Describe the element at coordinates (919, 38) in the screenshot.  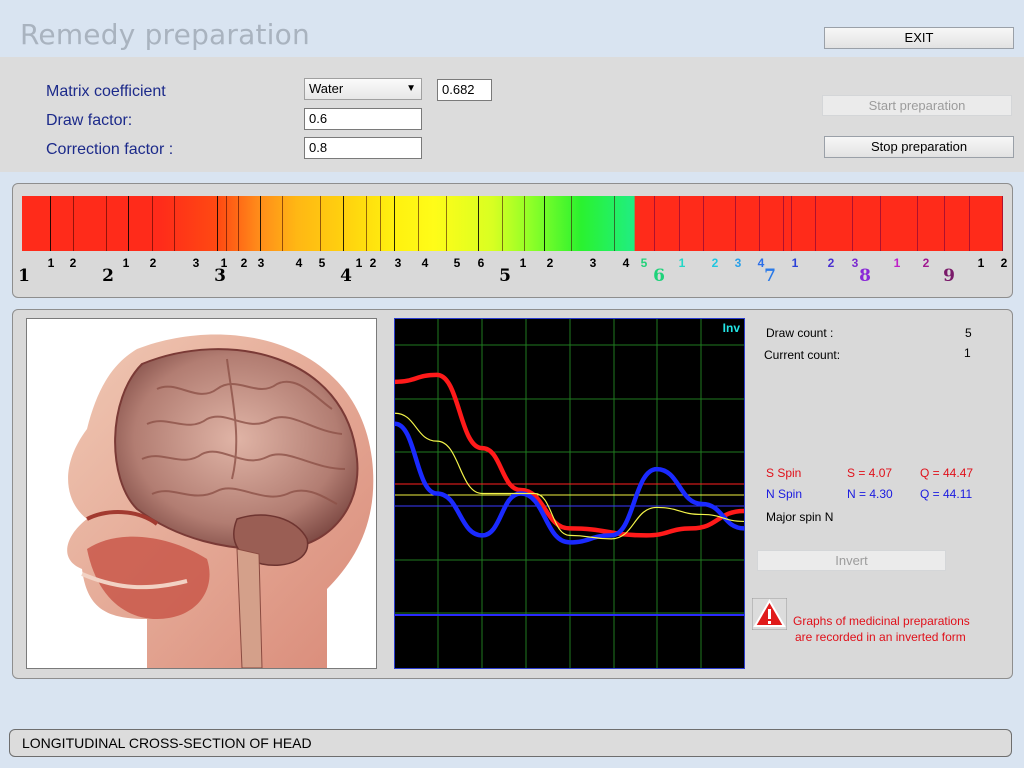
I see `exit-button: EXIT` at that location.